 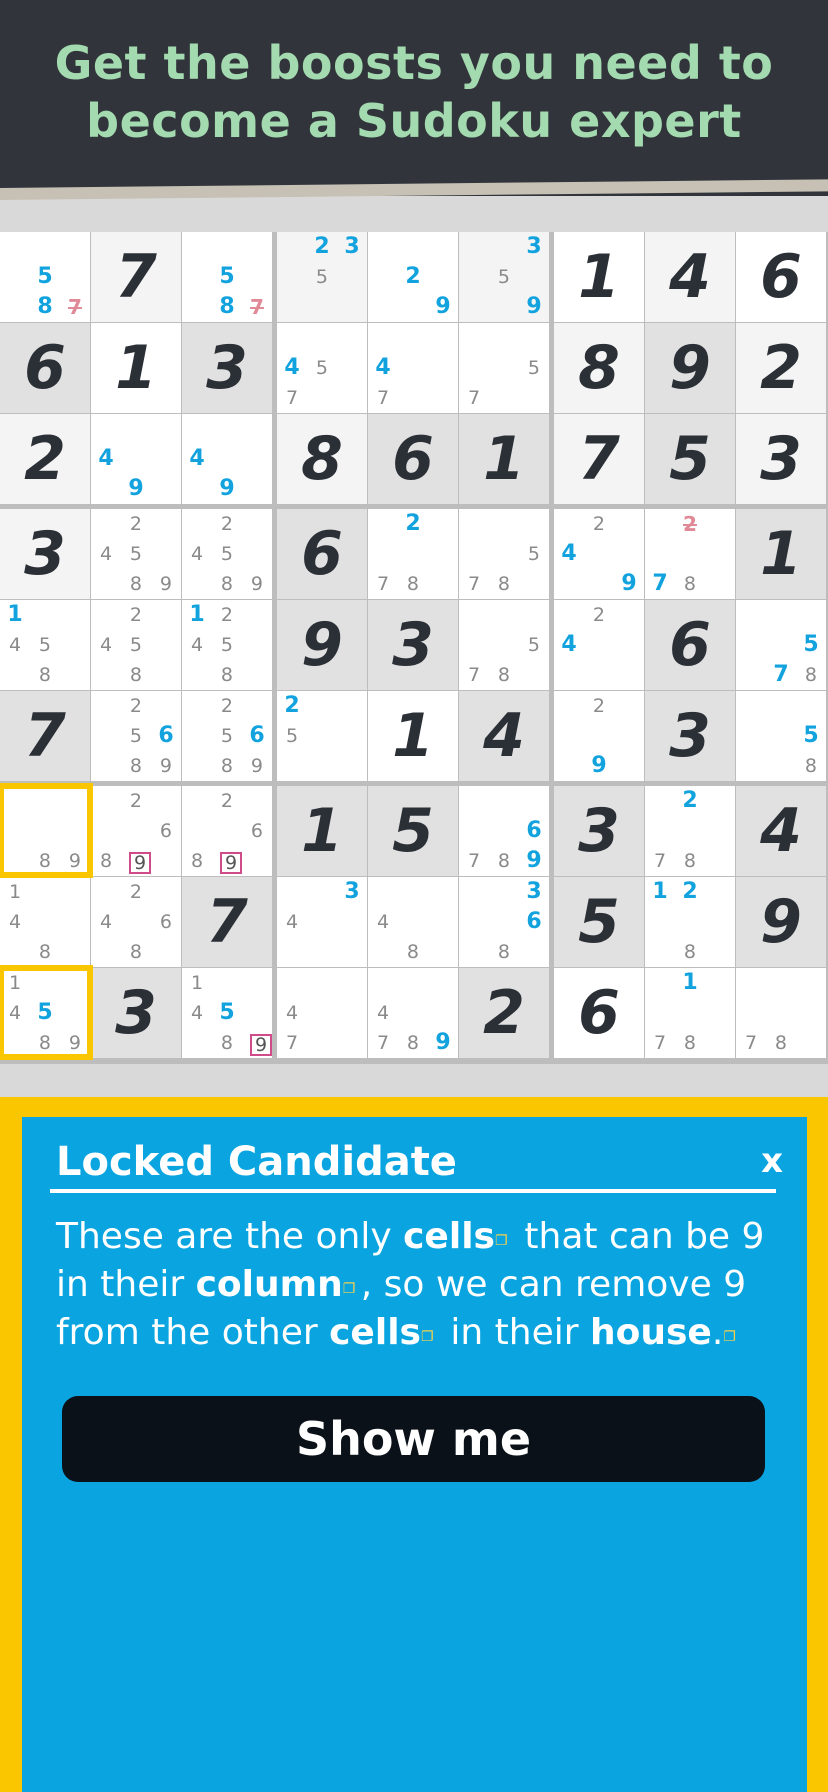 I want to click on sudoku-cell-r4c4: 6, so click(x=322, y=554).